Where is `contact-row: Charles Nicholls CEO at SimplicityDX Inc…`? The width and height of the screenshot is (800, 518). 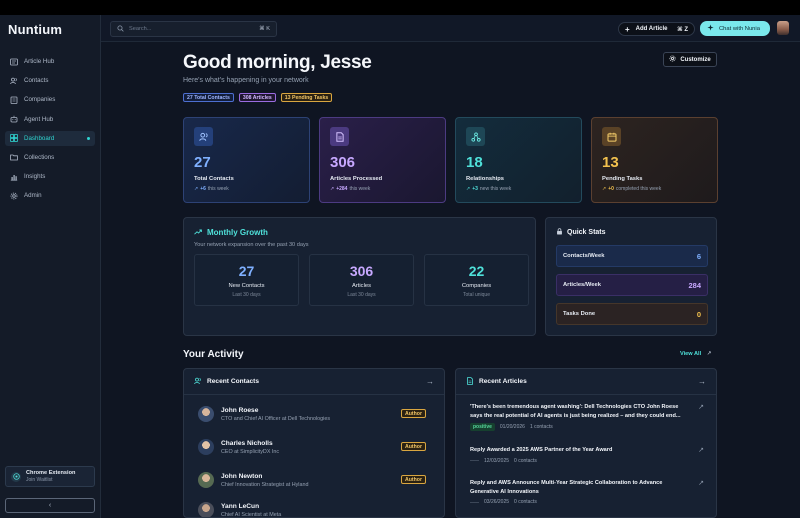 contact-row: Charles Nicholls CEO at SimplicityDX Inc… is located at coordinates (315, 447).